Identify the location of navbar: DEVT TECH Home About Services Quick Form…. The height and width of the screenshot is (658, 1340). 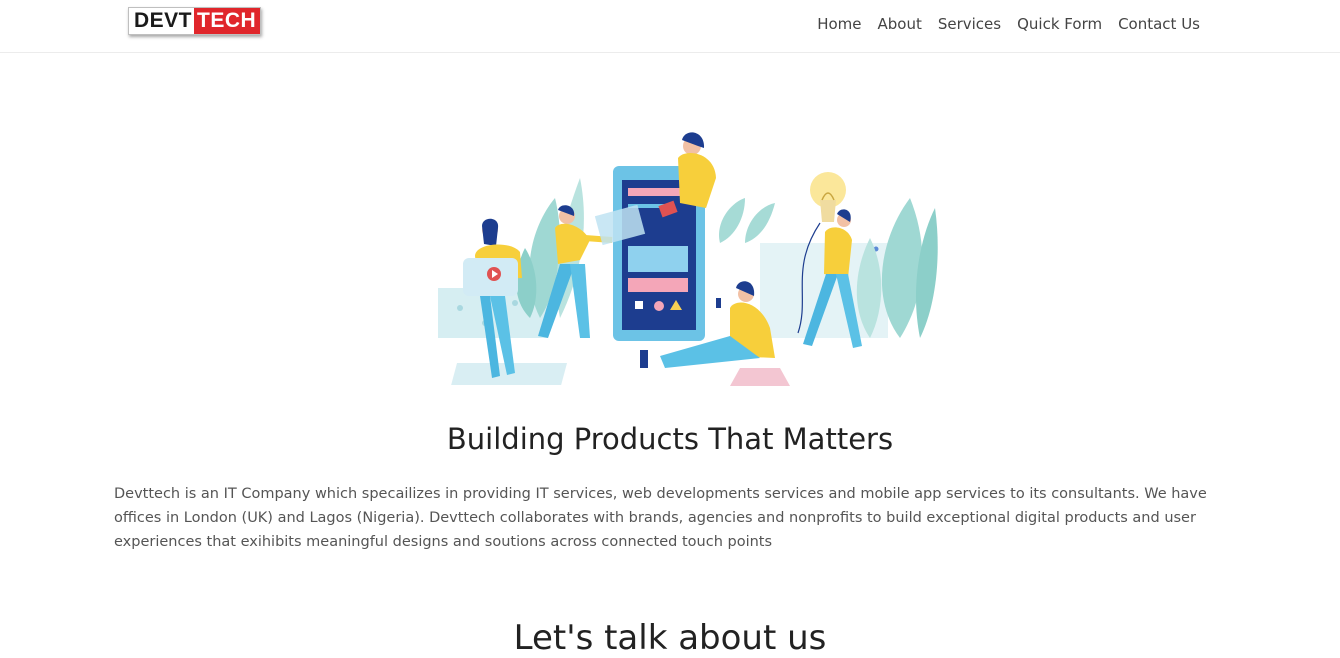
(670, 26).